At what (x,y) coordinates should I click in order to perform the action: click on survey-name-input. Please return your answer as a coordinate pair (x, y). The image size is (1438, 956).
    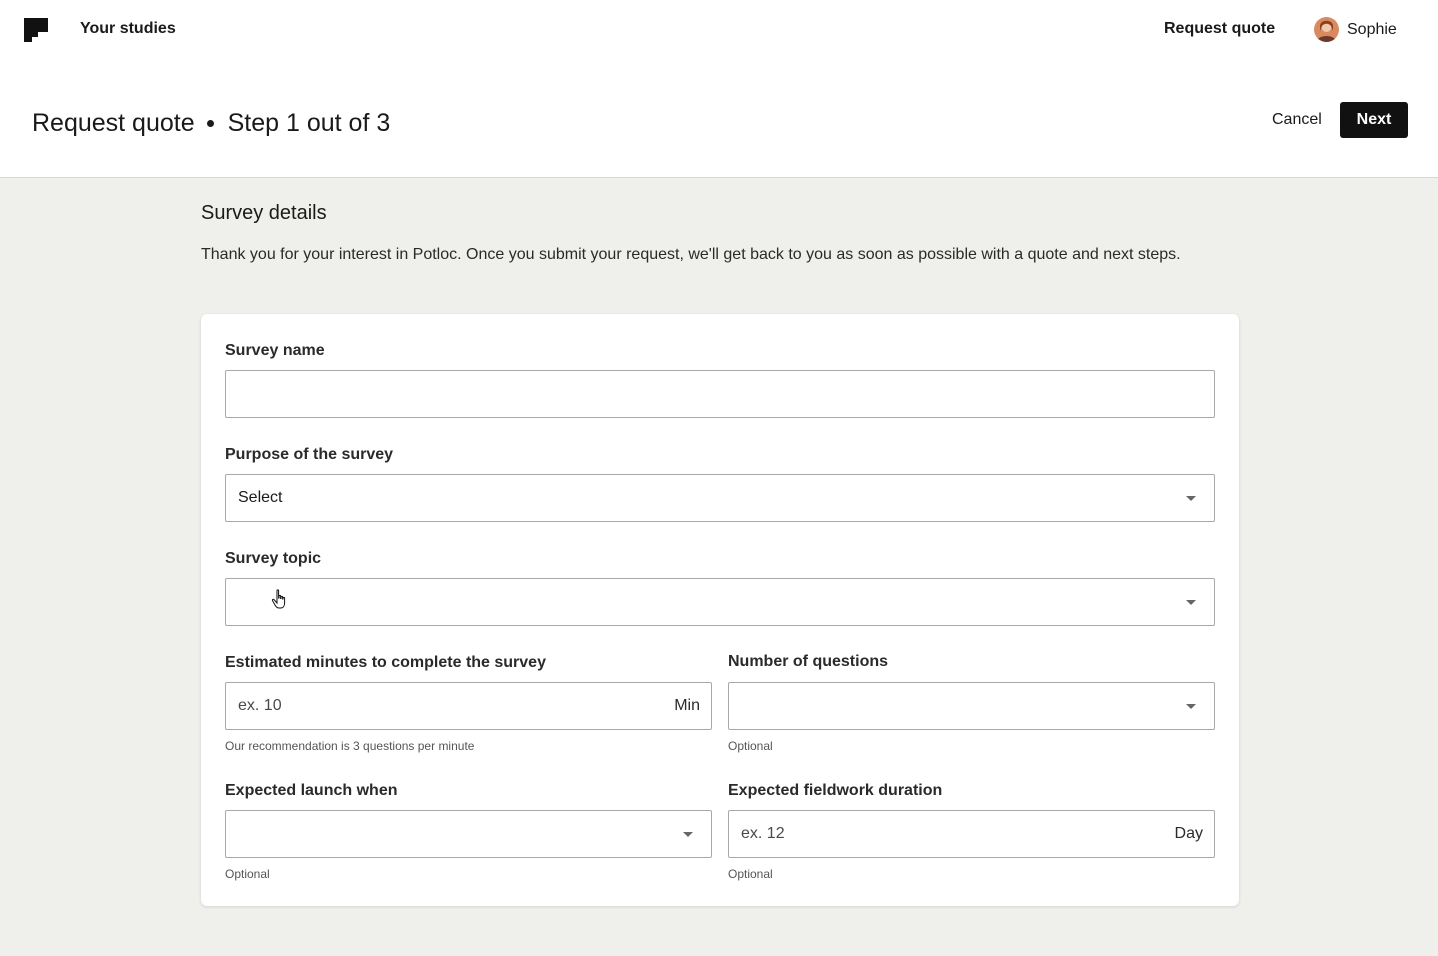
    Looking at the image, I should click on (720, 394).